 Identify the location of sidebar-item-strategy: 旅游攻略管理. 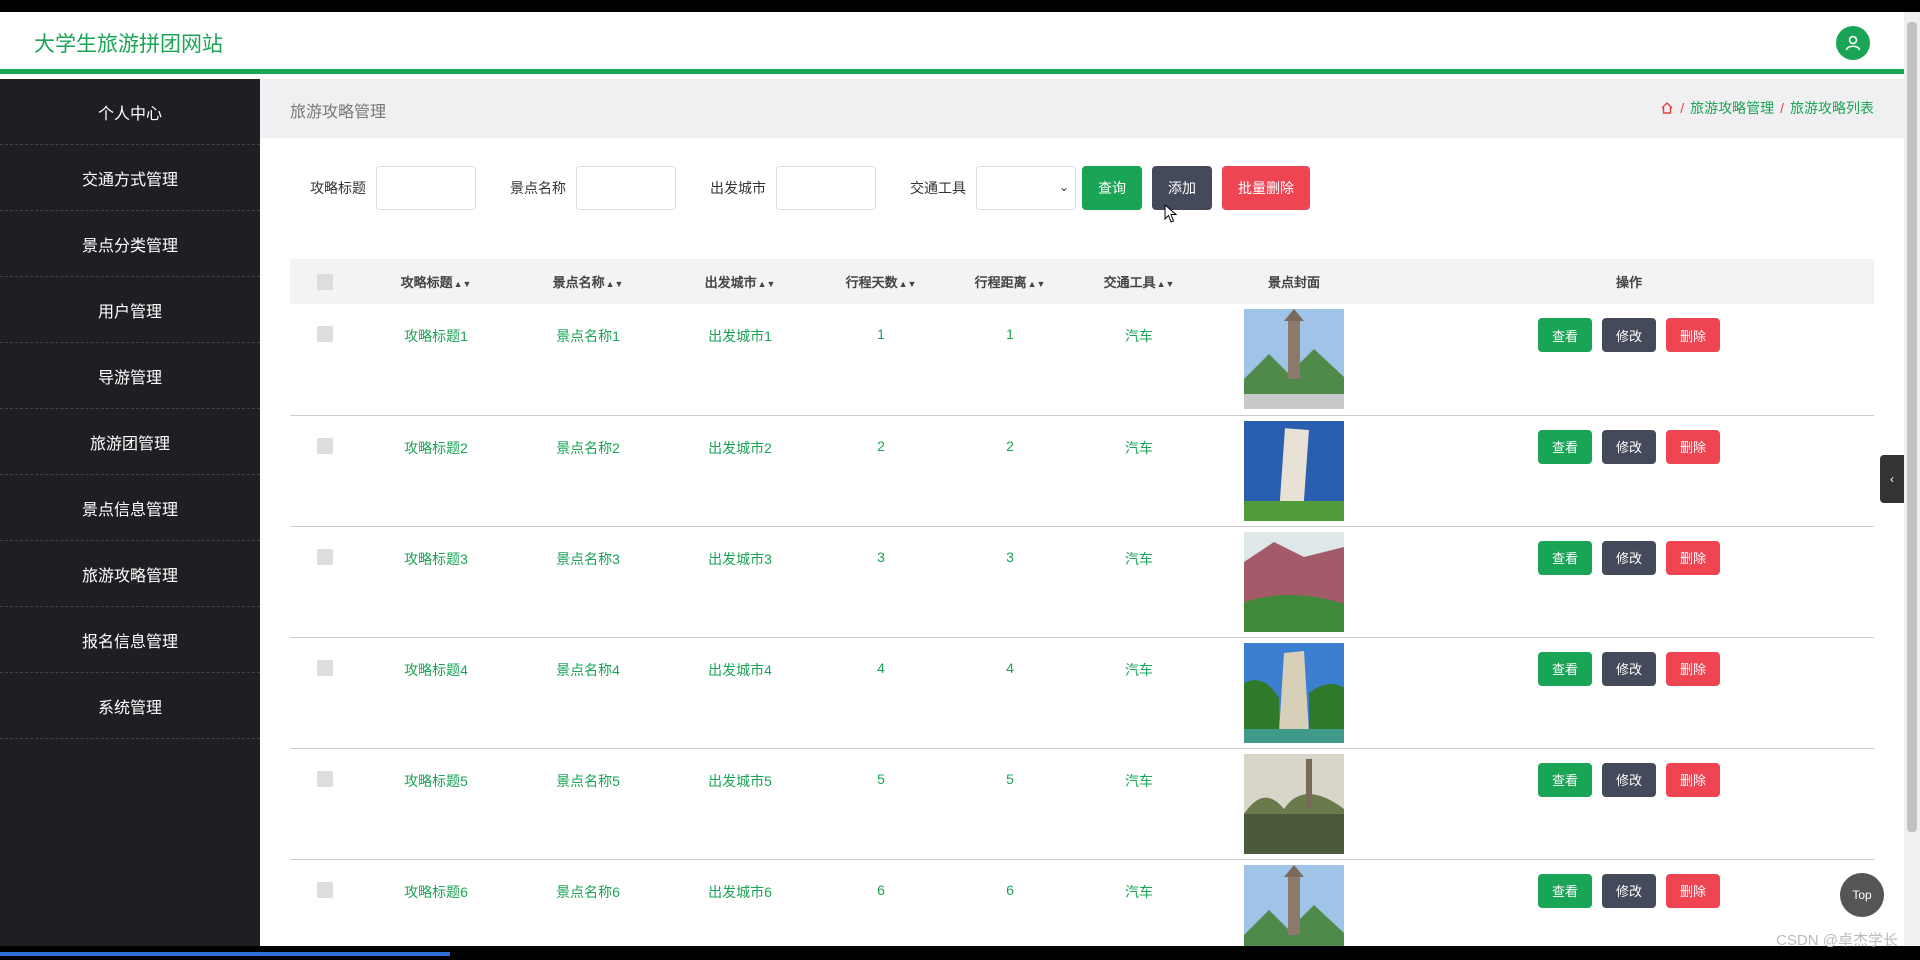
(130, 574).